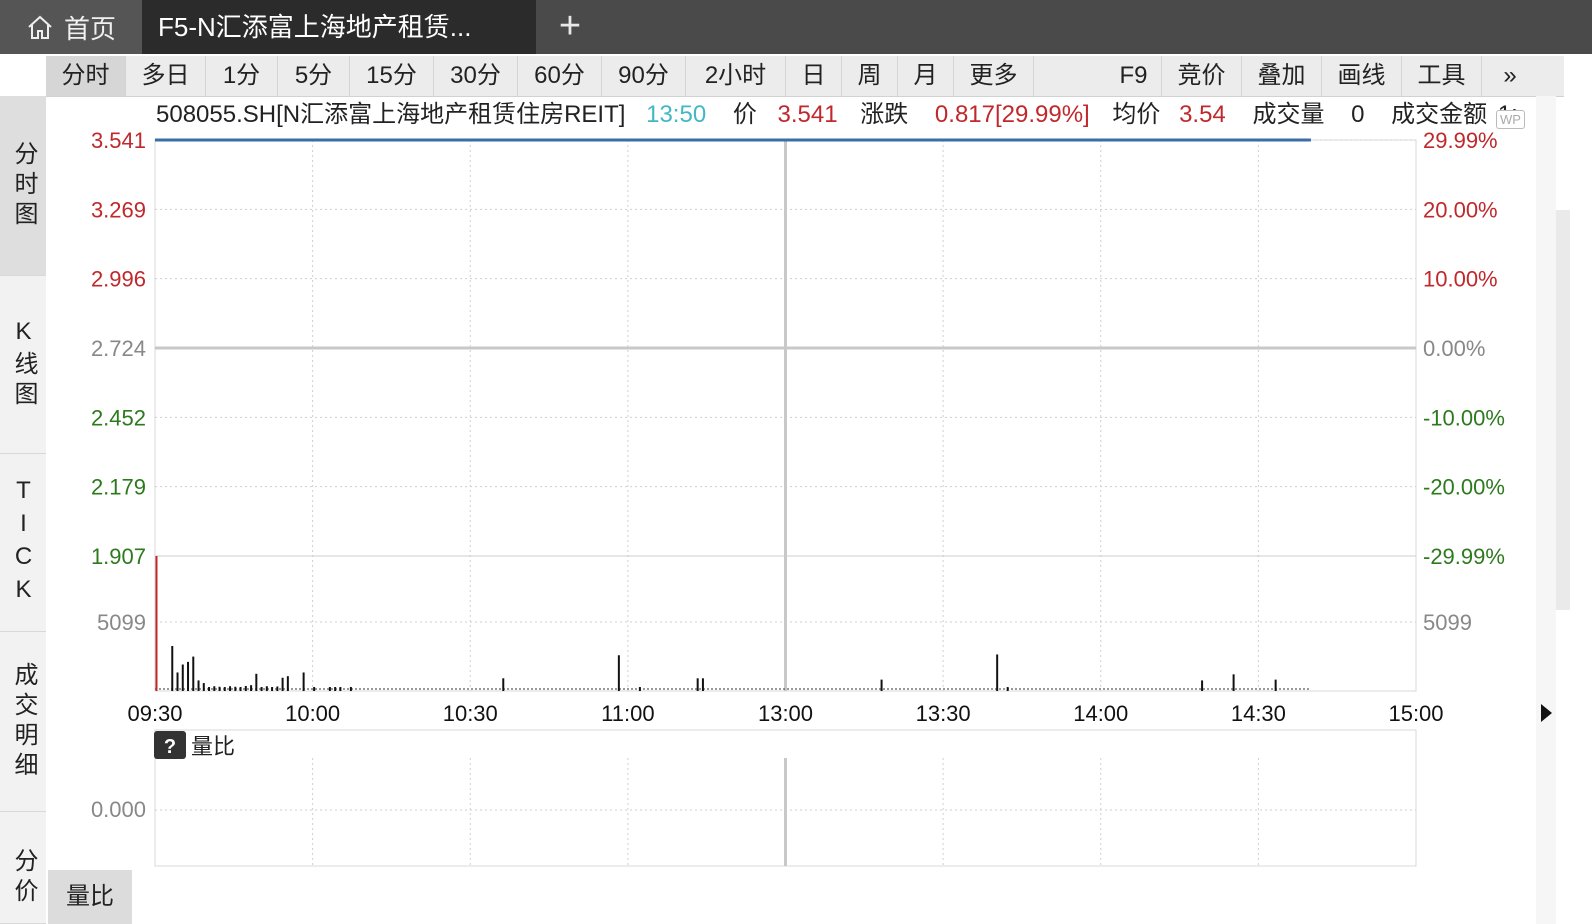  I want to click on period-button: 60分, so click(560, 76).